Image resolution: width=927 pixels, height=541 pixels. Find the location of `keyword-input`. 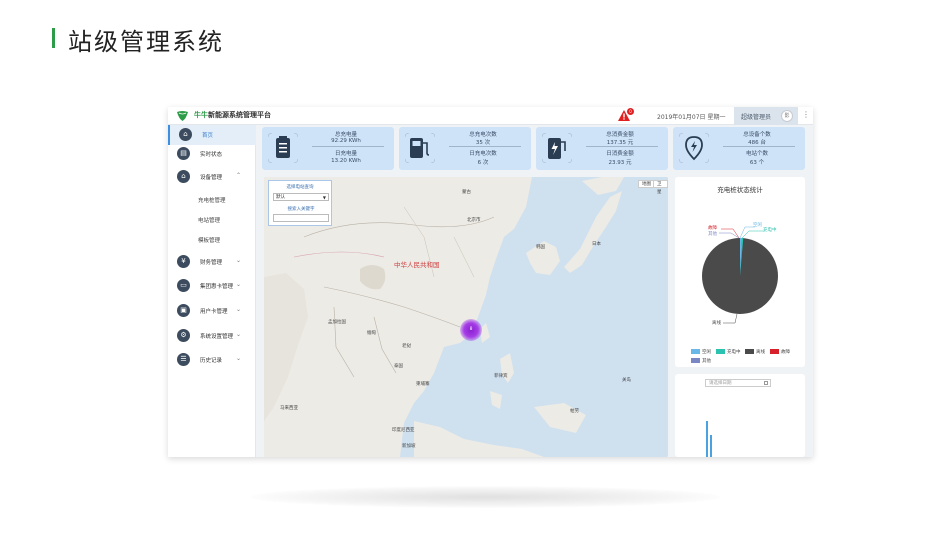

keyword-input is located at coordinates (301, 218).